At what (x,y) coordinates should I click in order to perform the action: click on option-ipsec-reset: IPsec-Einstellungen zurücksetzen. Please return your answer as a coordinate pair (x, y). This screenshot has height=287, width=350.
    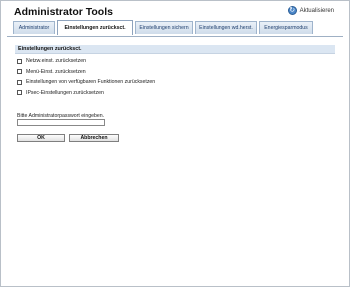
    Looking at the image, I should click on (86, 93).